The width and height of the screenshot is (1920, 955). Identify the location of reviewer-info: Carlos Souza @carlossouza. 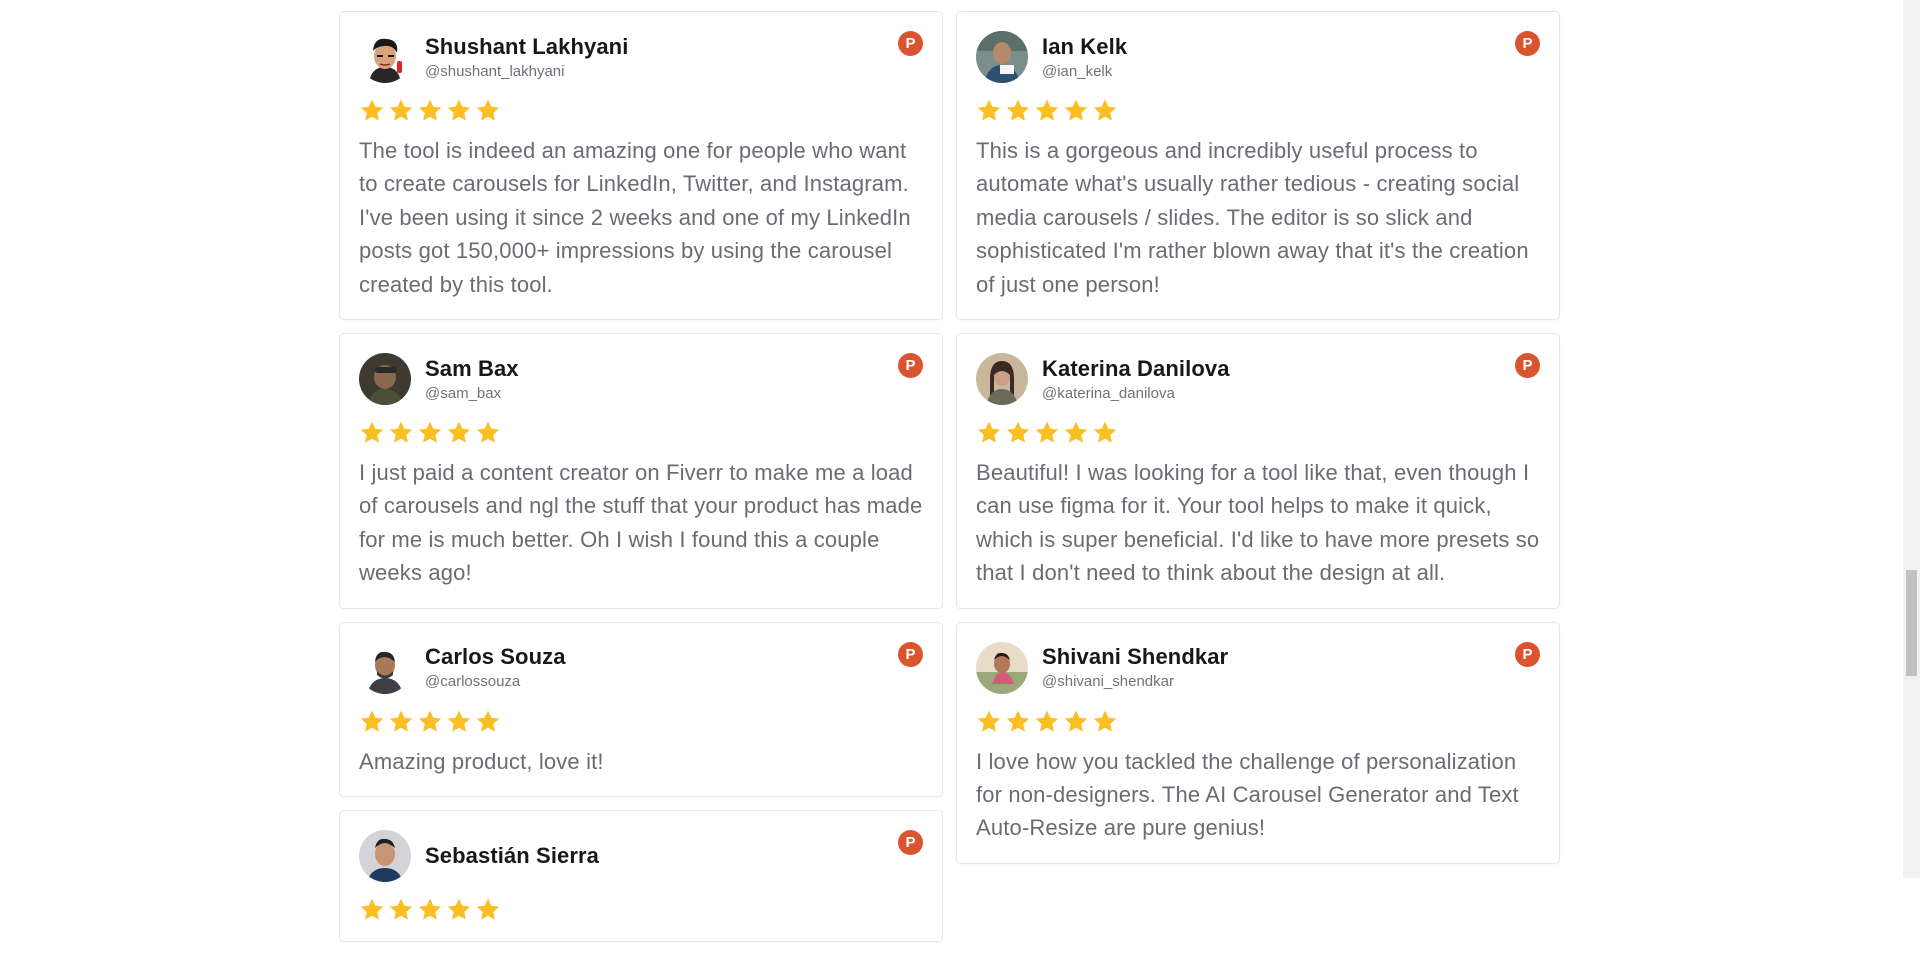
(495, 667).